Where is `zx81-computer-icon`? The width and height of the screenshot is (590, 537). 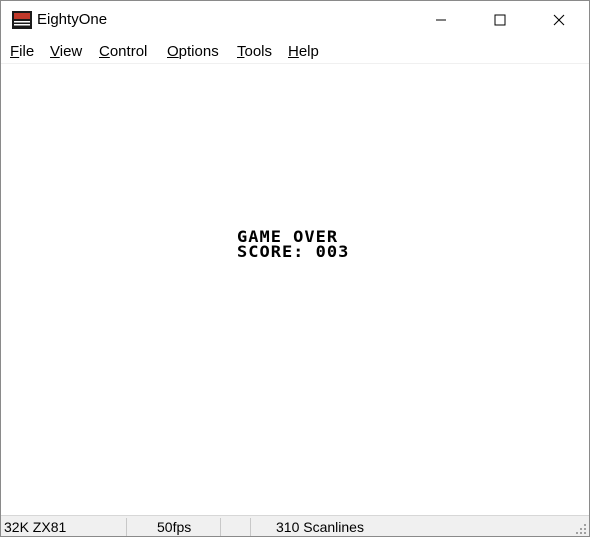
zx81-computer-icon is located at coordinates (22, 20).